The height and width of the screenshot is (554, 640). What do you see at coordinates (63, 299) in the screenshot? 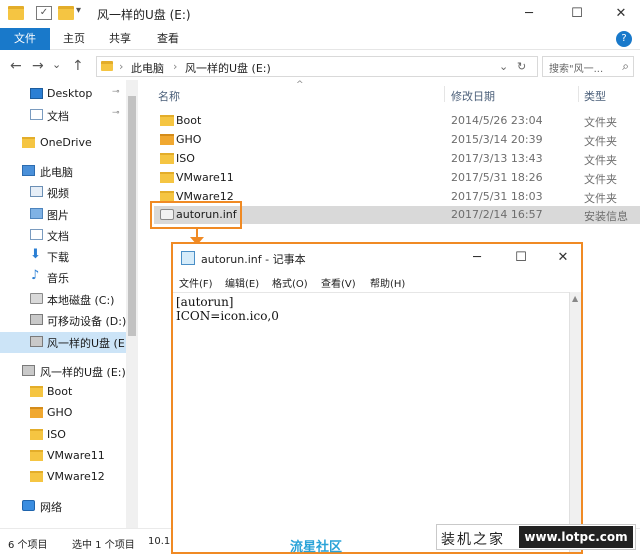
I see `nav-item-local-disk-c: 本地磁盘 (C:)` at bounding box center [63, 299].